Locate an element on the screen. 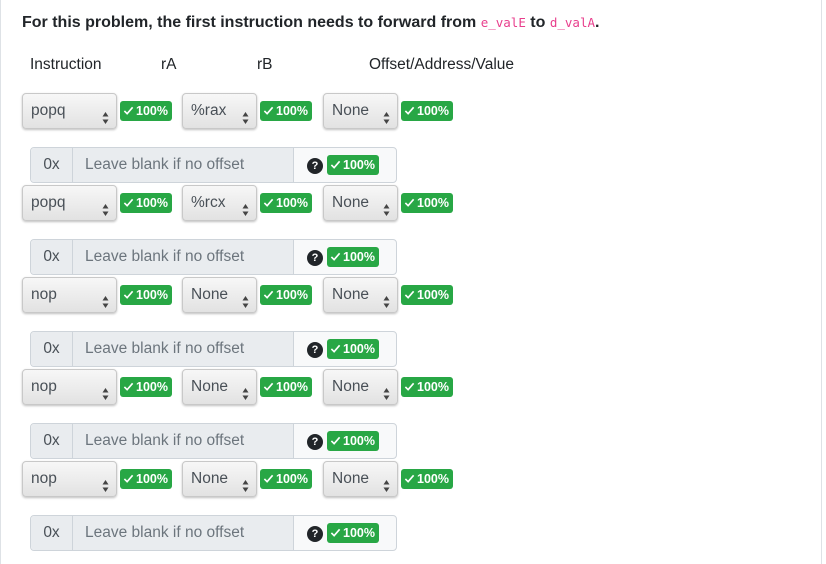 This screenshot has height=564, width=826. select-value: popq is located at coordinates (48, 202).